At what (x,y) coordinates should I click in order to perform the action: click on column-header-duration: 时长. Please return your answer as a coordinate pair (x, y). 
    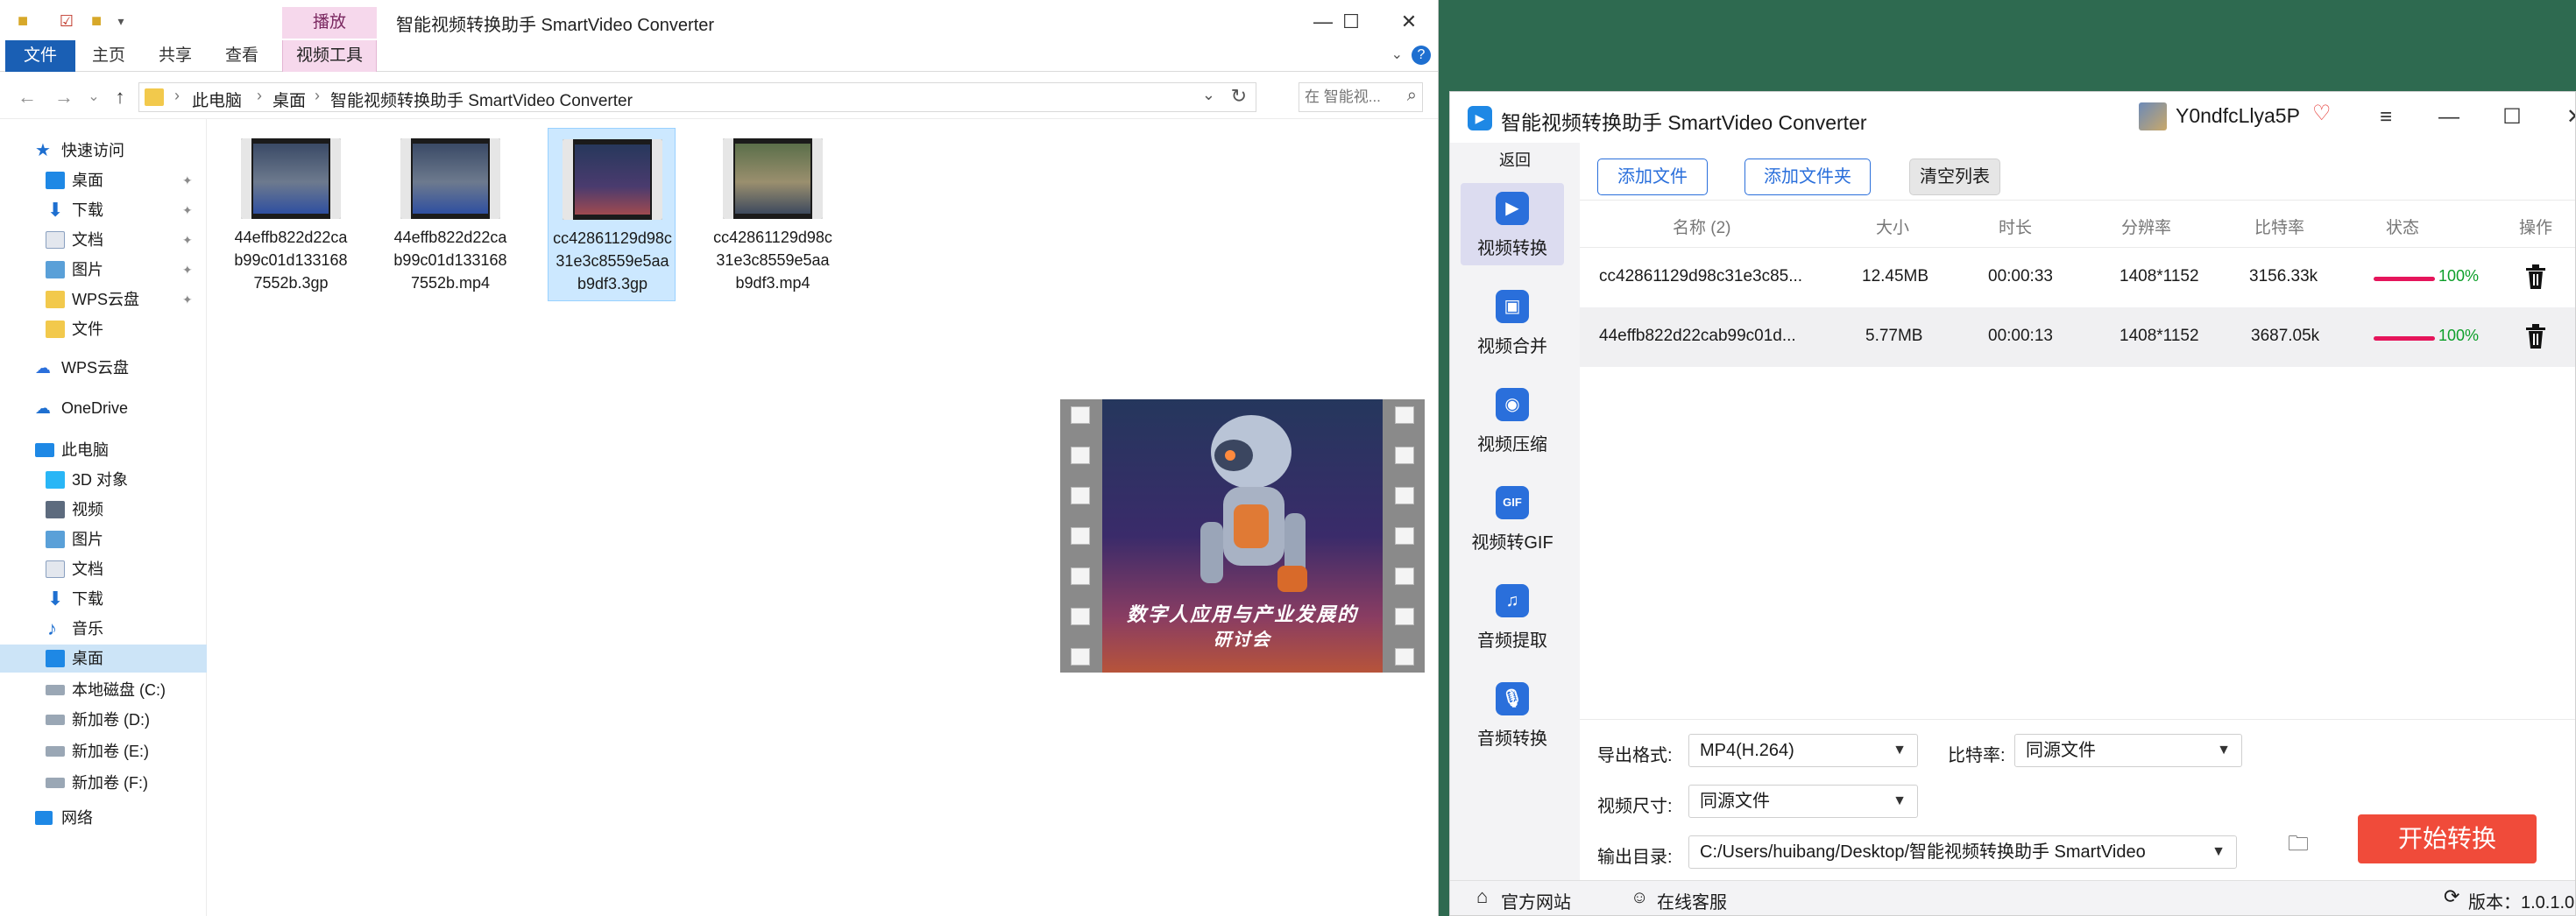
    Looking at the image, I should click on (2015, 226).